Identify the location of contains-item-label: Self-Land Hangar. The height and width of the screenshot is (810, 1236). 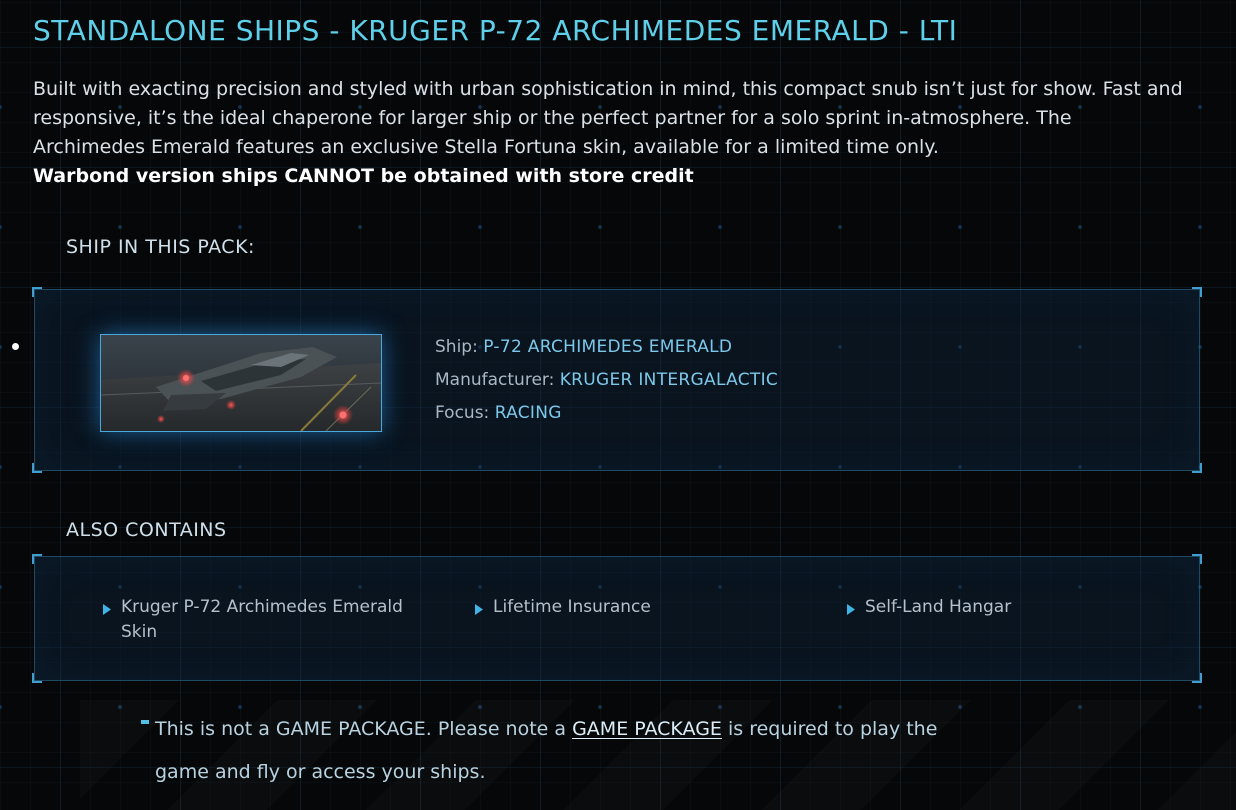
(938, 607).